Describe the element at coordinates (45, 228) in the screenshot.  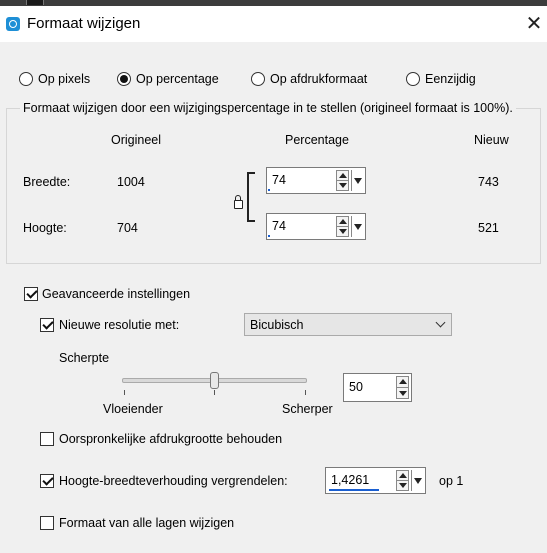
I see `height-label: Hoogte:` at that location.